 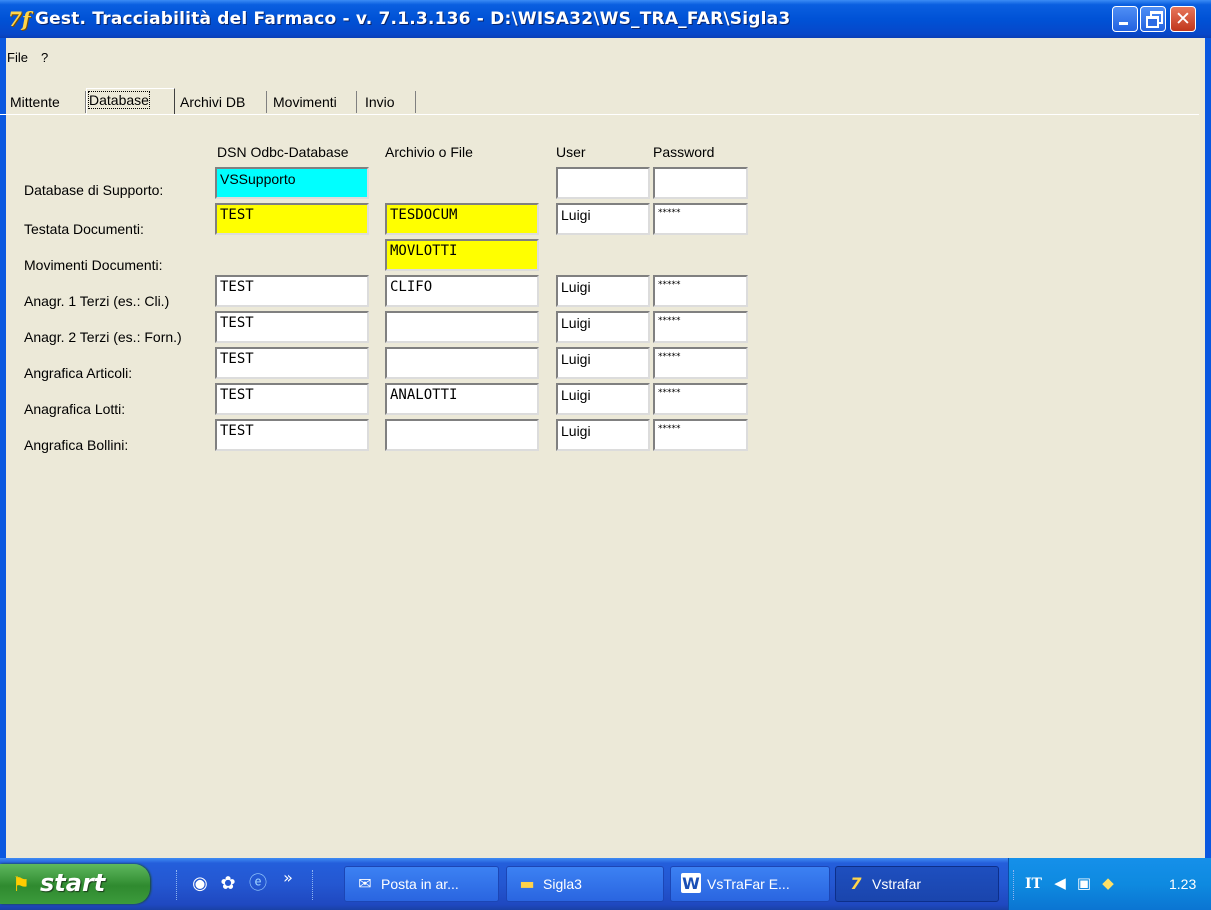 What do you see at coordinates (1033, 884) in the screenshot?
I see `language-indicator: IT` at bounding box center [1033, 884].